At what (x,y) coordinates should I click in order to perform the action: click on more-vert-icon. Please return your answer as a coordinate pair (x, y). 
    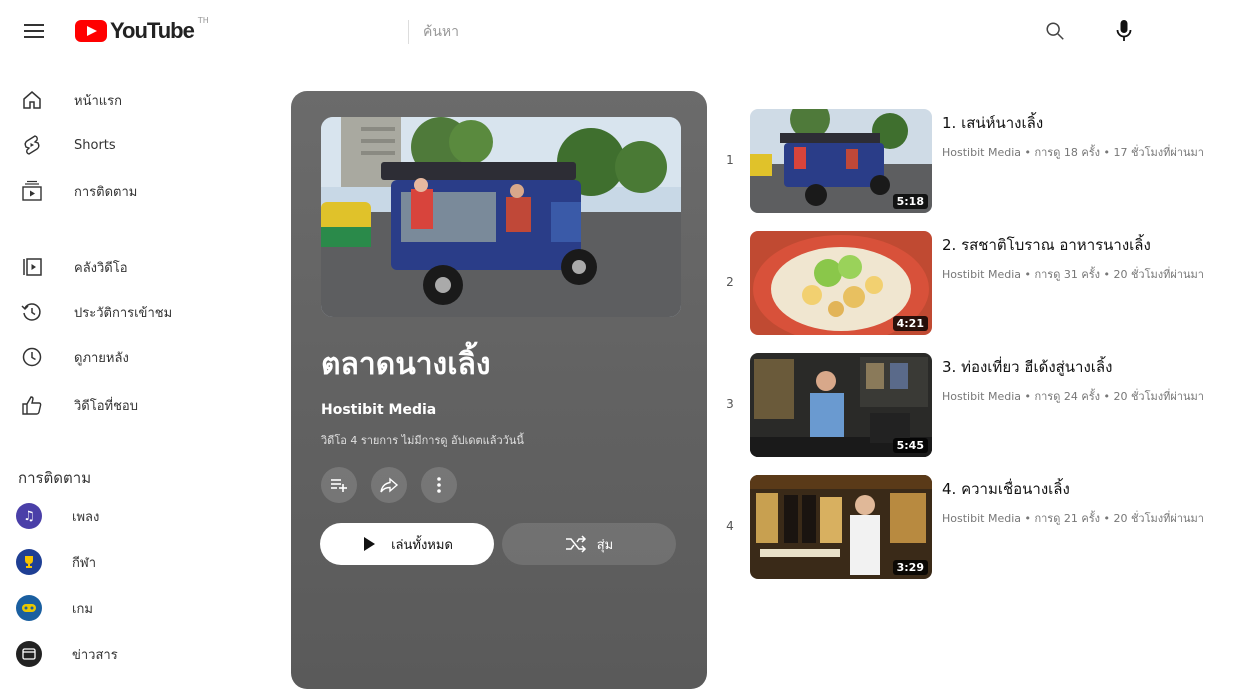
    Looking at the image, I should click on (439, 485).